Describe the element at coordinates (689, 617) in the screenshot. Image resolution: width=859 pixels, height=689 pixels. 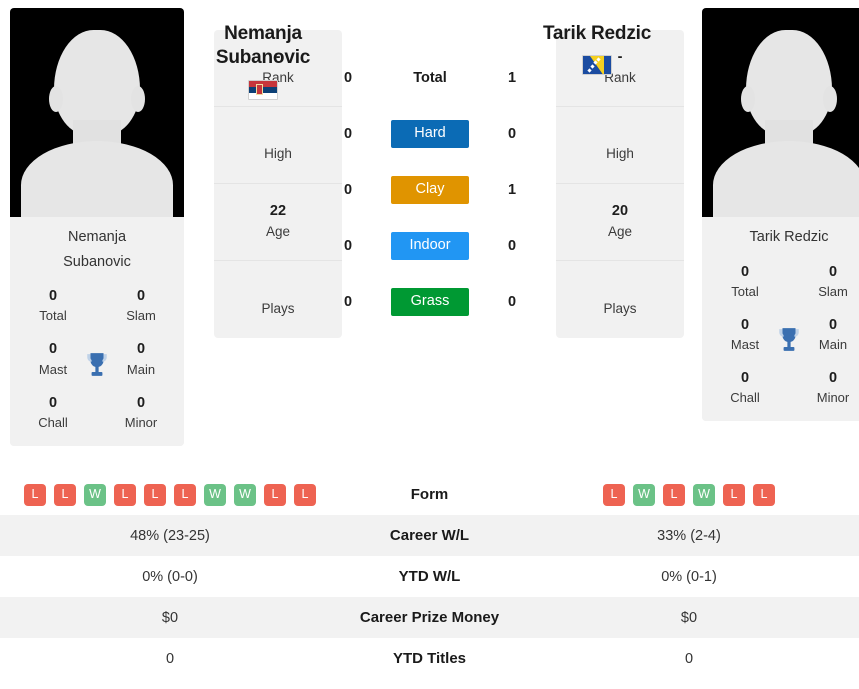
I see `career-prize-money-right: $0` at that location.